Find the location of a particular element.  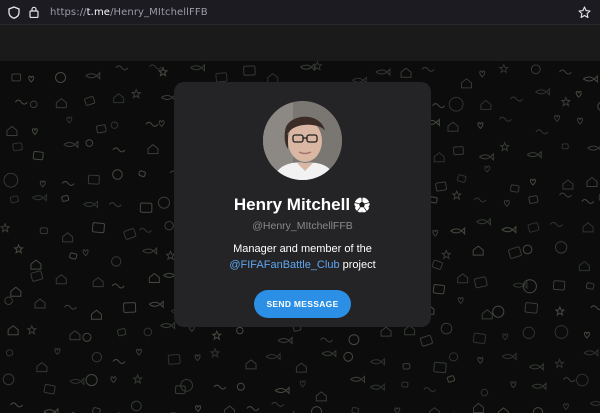

club-mention-link: @FIFAFanBattle_Club is located at coordinates (284, 265).